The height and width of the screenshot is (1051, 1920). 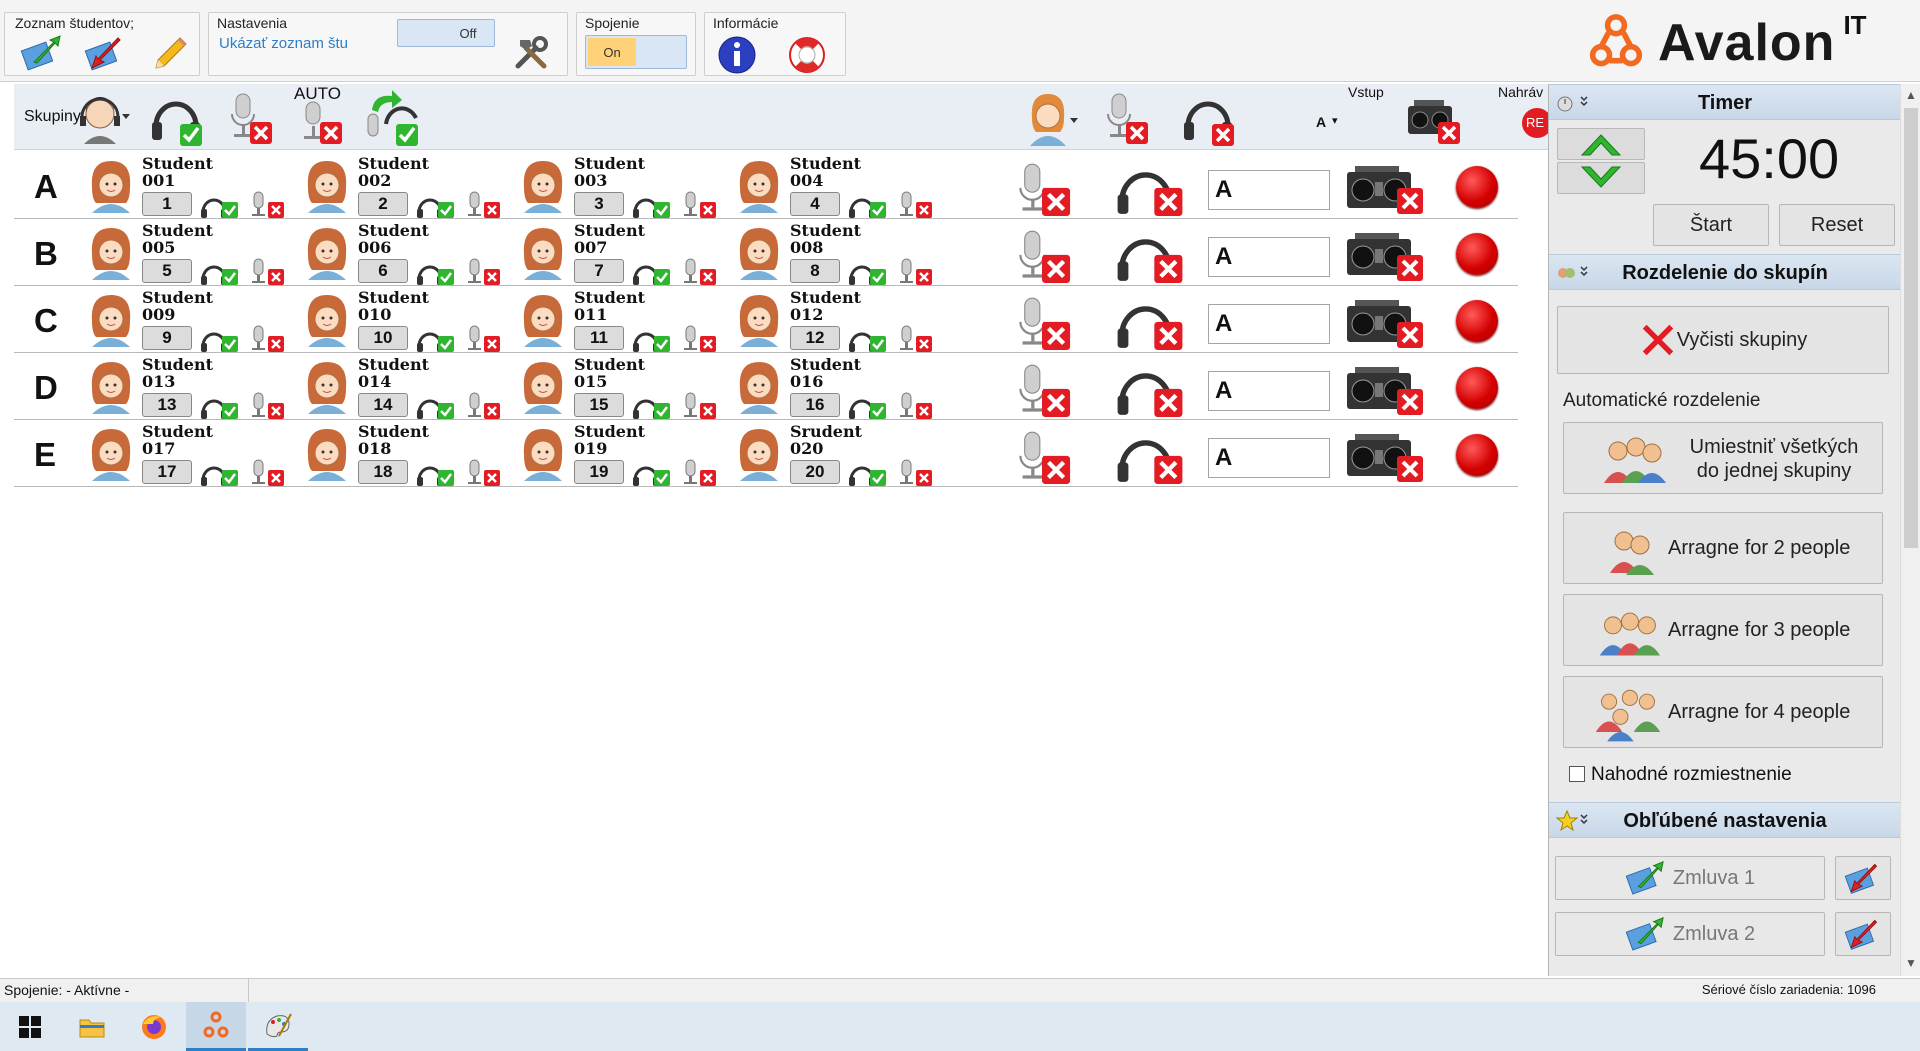 What do you see at coordinates (1725, 272) in the screenshot?
I see `grouping-header: Rozdelenie do skupín` at bounding box center [1725, 272].